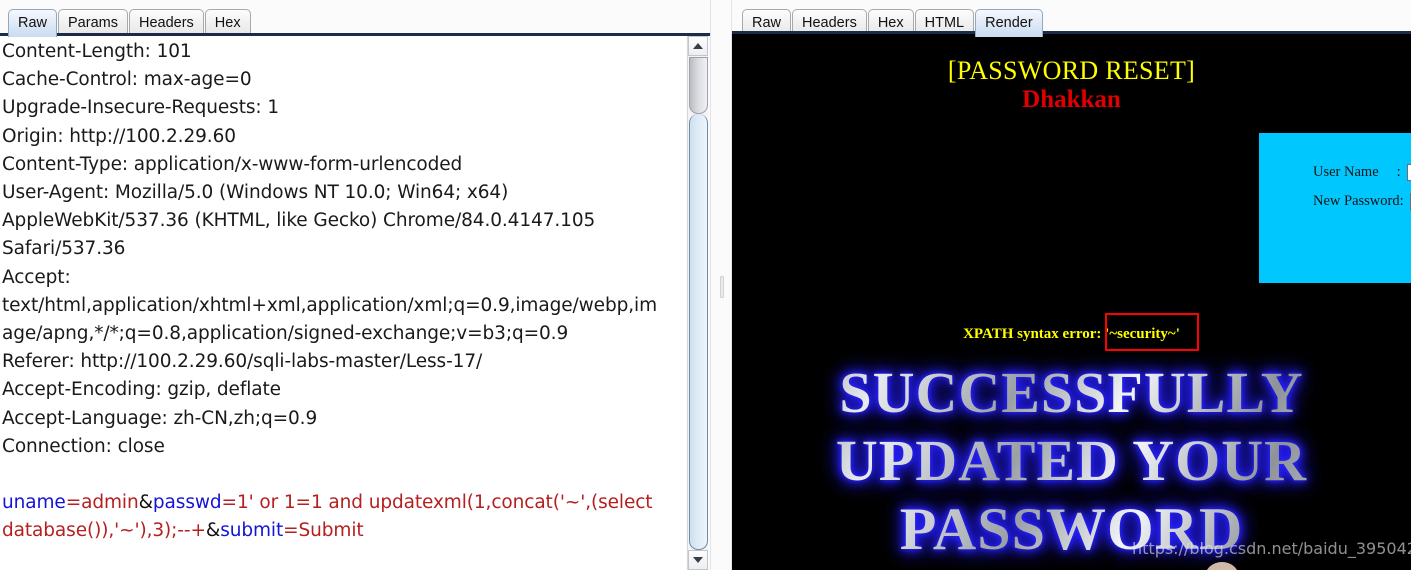  I want to click on success-line-2: UPDATED YOUR, so click(1071, 461).